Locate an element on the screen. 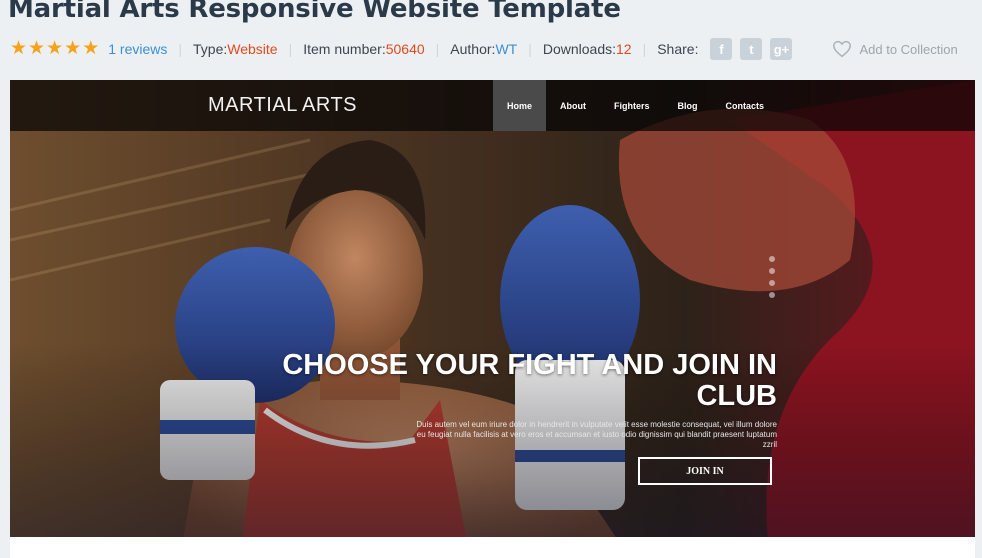  author-label: Author: is located at coordinates (473, 49).